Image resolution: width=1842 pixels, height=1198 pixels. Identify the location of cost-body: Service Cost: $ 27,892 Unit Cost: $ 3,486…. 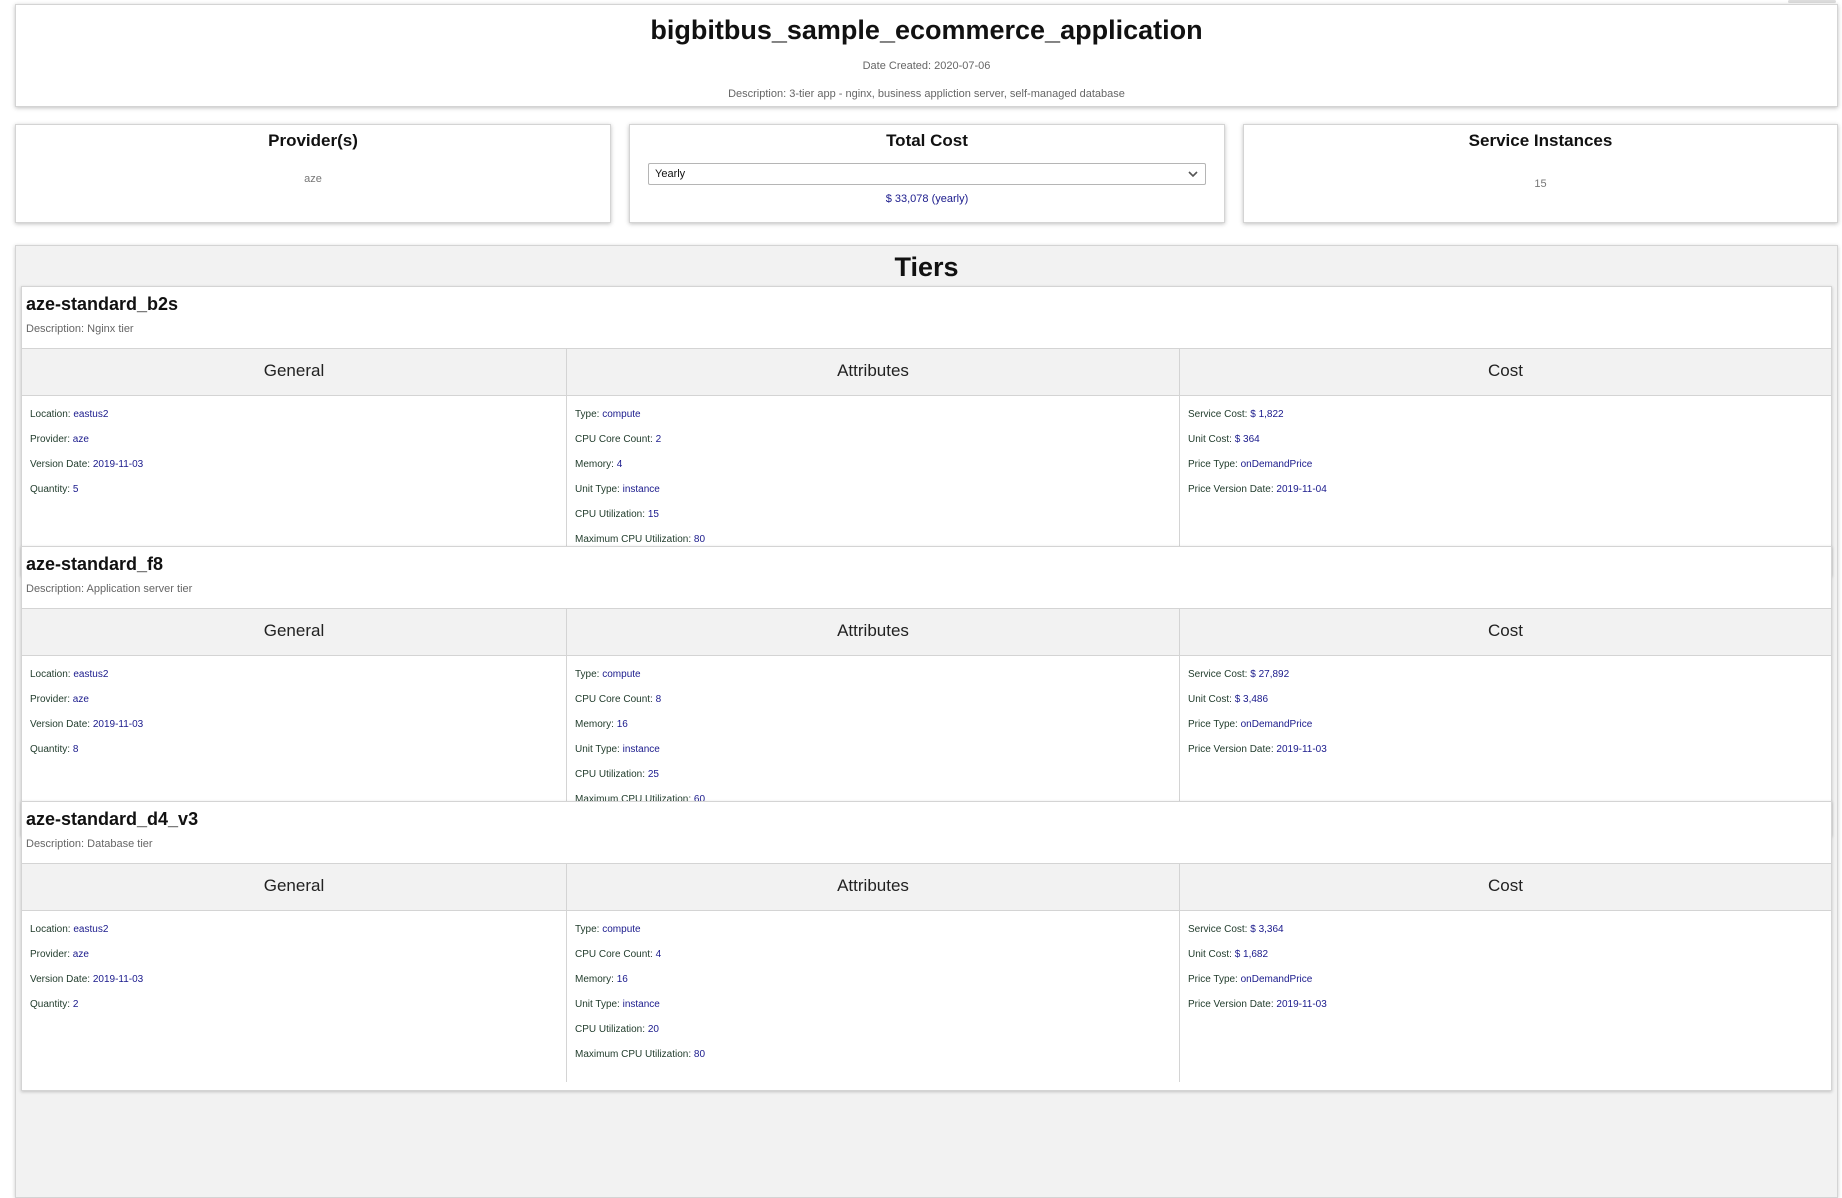
(1505, 709).